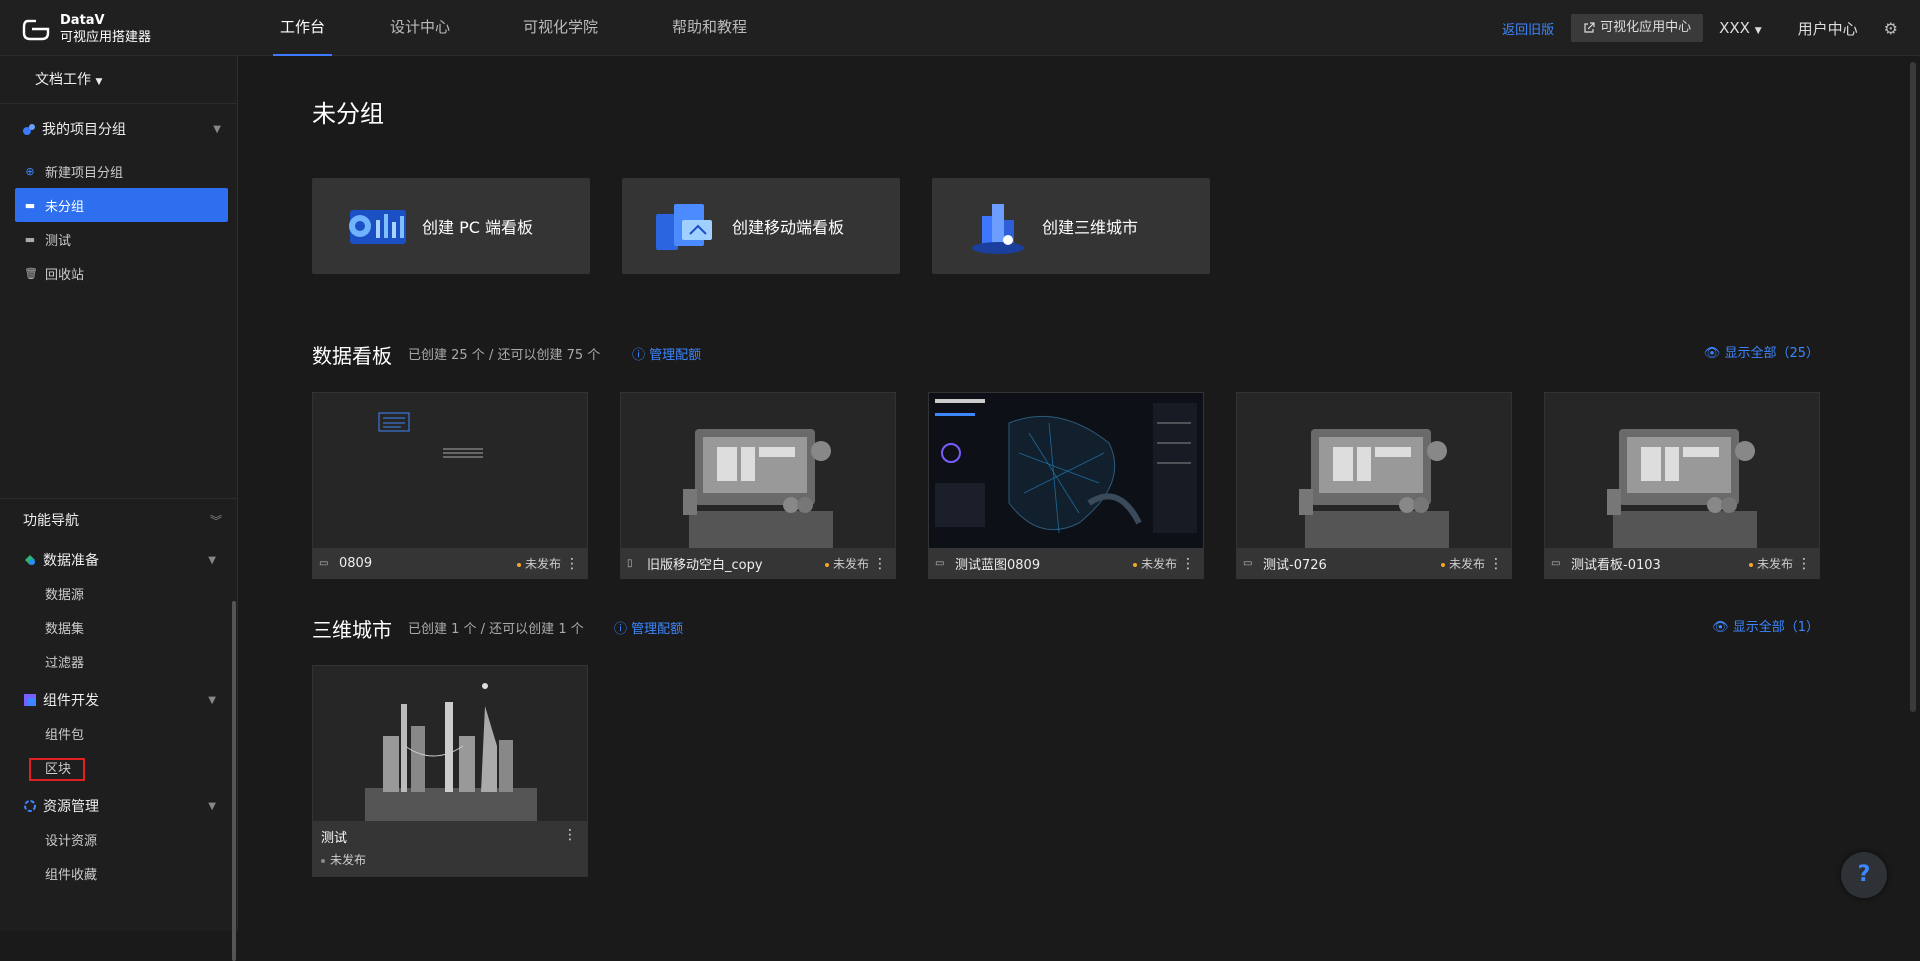  What do you see at coordinates (1864, 875) in the screenshot?
I see `help-button: ?` at bounding box center [1864, 875].